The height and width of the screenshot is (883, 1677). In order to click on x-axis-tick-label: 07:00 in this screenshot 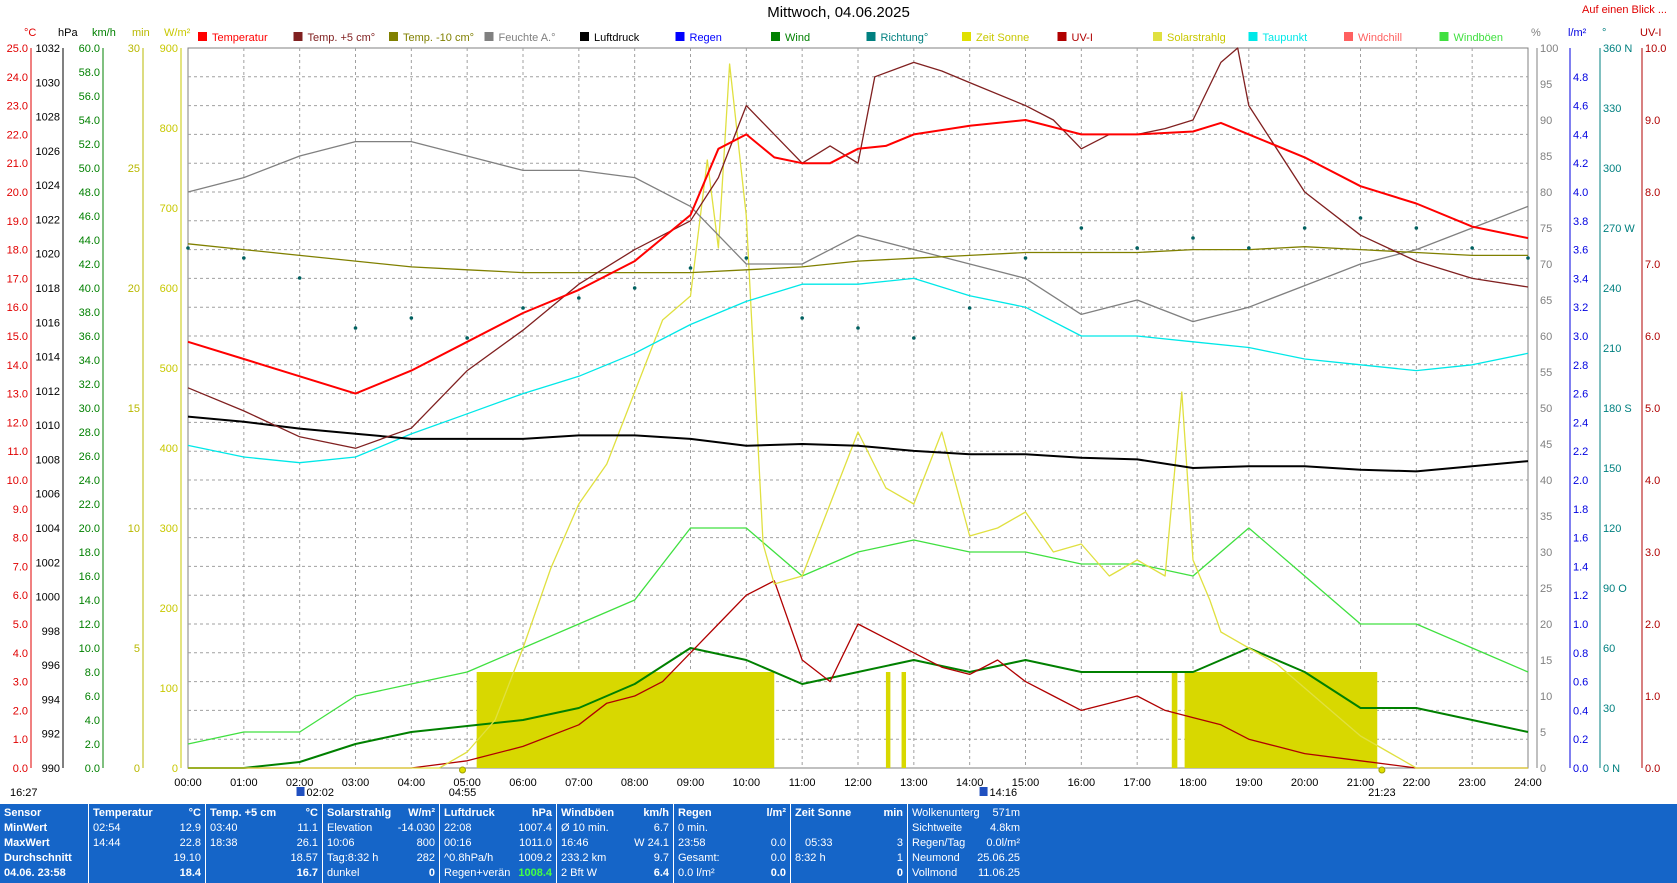, I will do `click(579, 783)`.